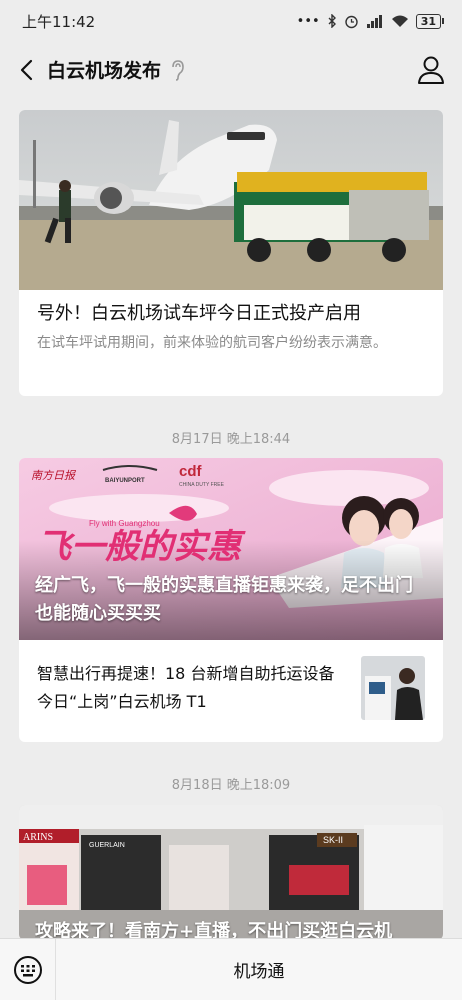 This screenshot has height=1000, width=462. Describe the element at coordinates (231, 70) in the screenshot. I see `nav-bar: 白云机场发布` at that location.